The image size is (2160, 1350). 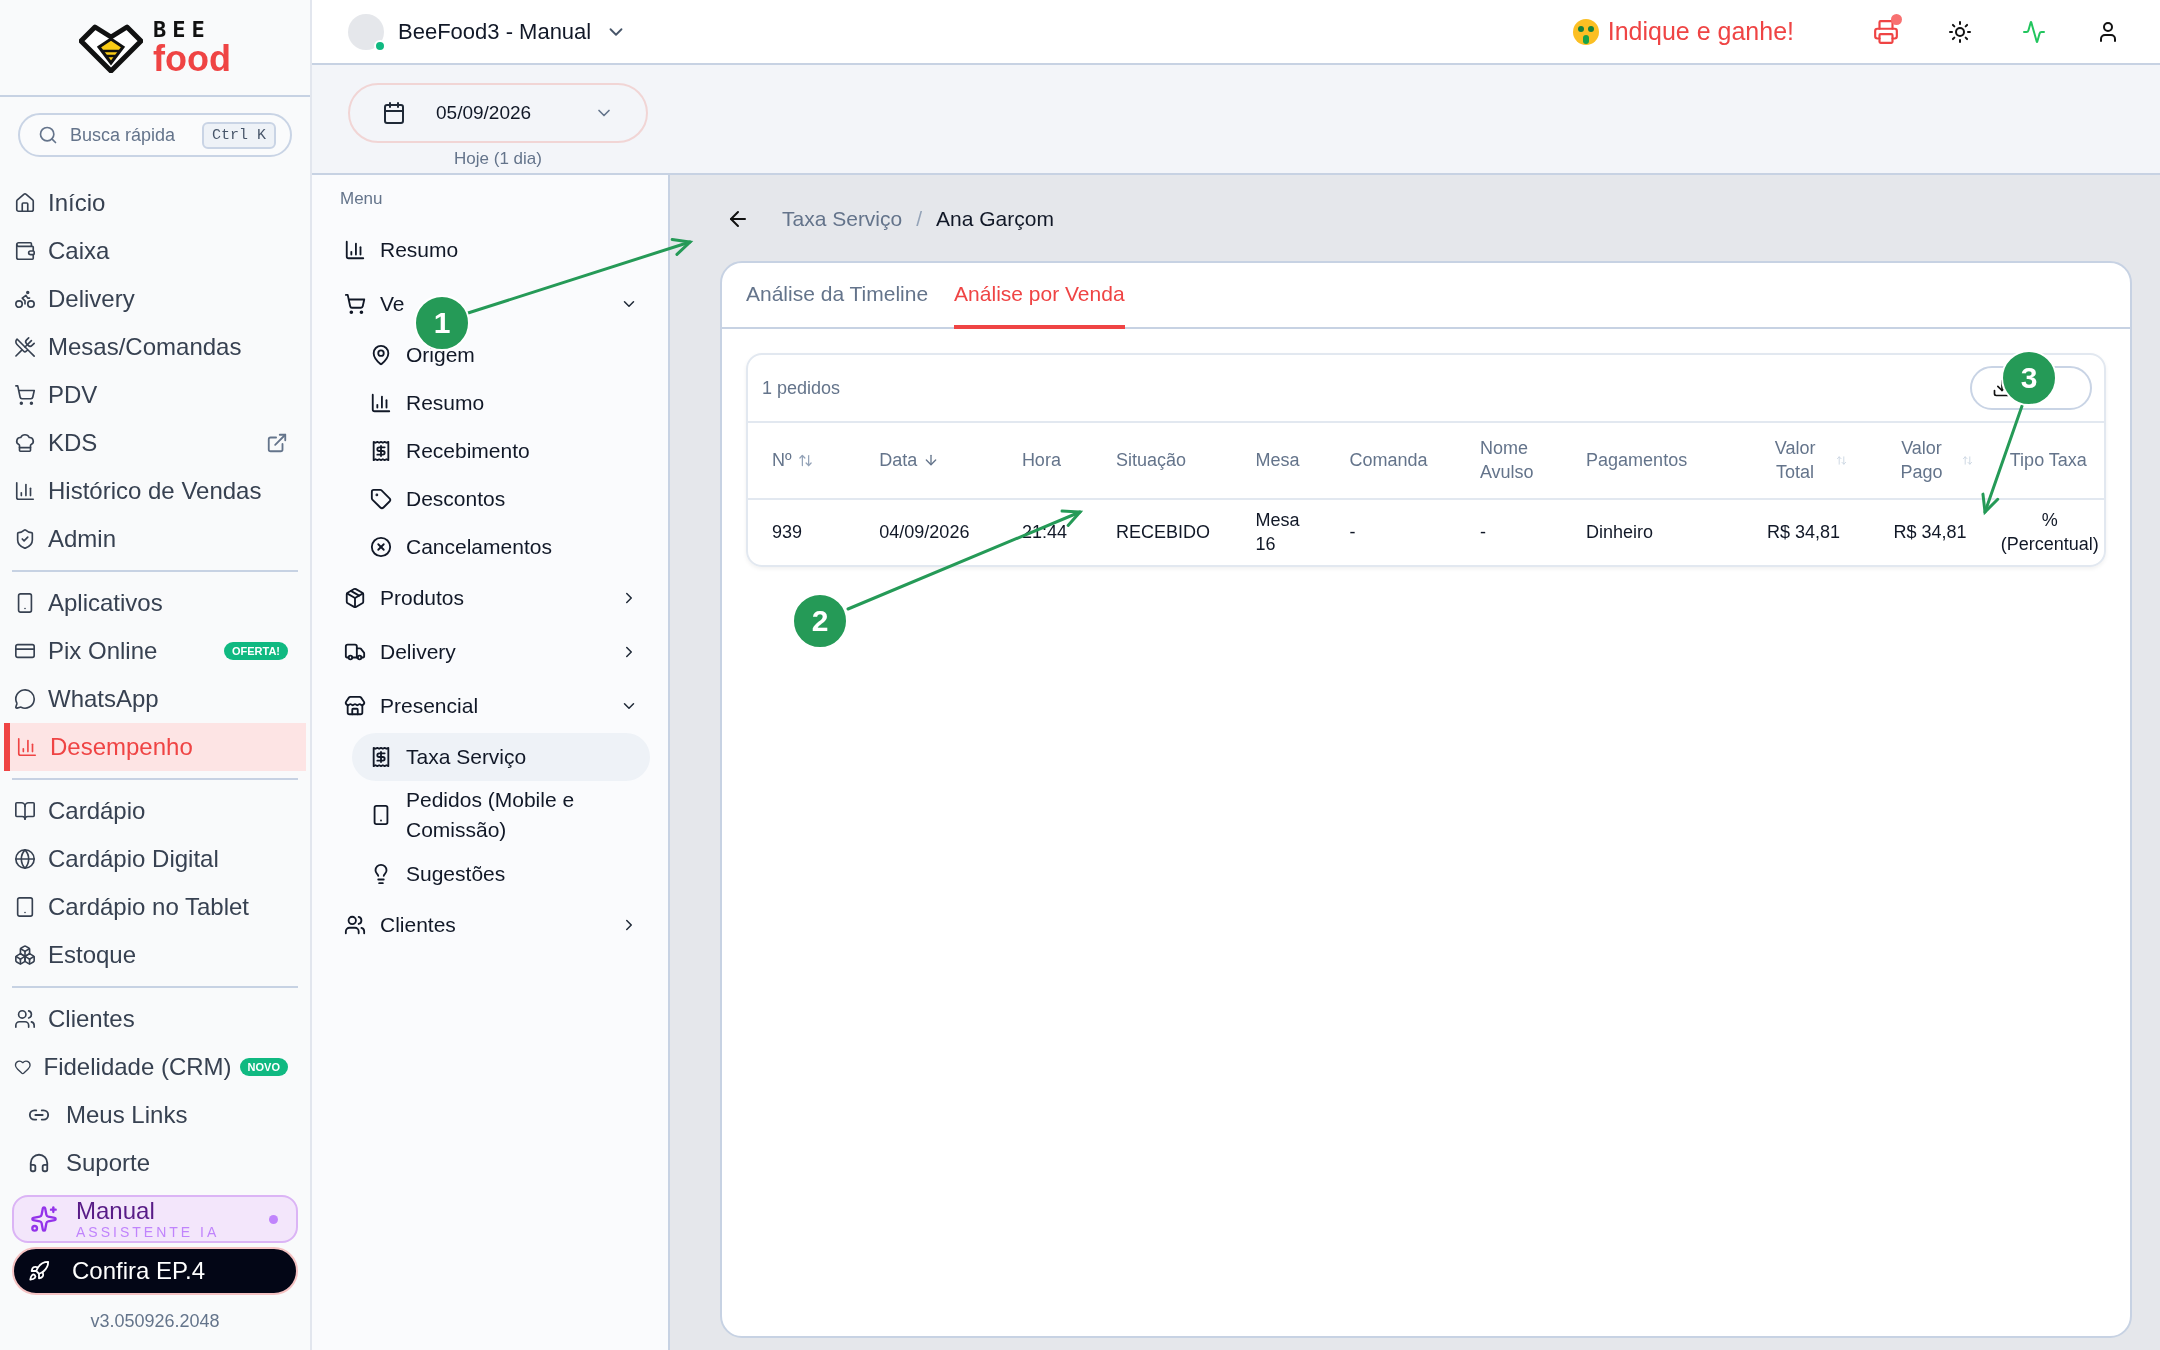 I want to click on printer-icon, so click(x=1886, y=31).